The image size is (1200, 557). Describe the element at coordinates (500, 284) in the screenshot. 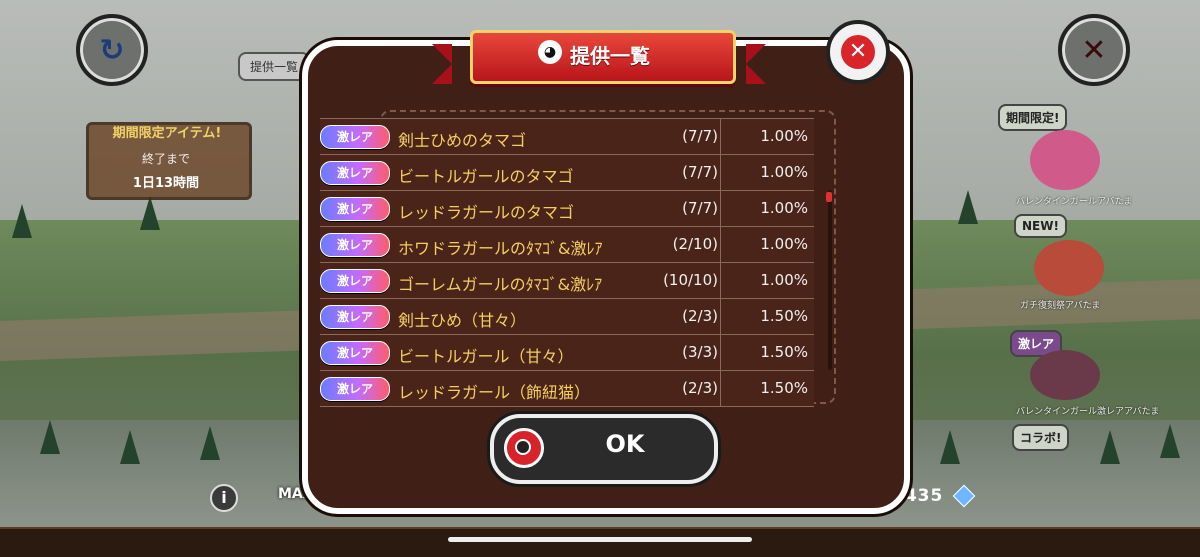

I see `item-name: ゴーレムガールのﾀﾏｺﾞ&激ﾚｱ` at that location.